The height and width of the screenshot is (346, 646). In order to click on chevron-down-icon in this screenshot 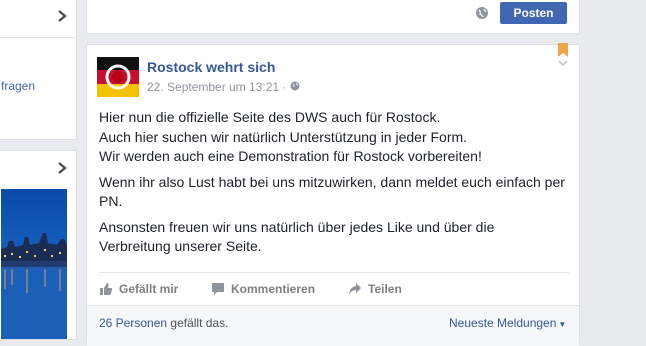, I will do `click(563, 63)`.